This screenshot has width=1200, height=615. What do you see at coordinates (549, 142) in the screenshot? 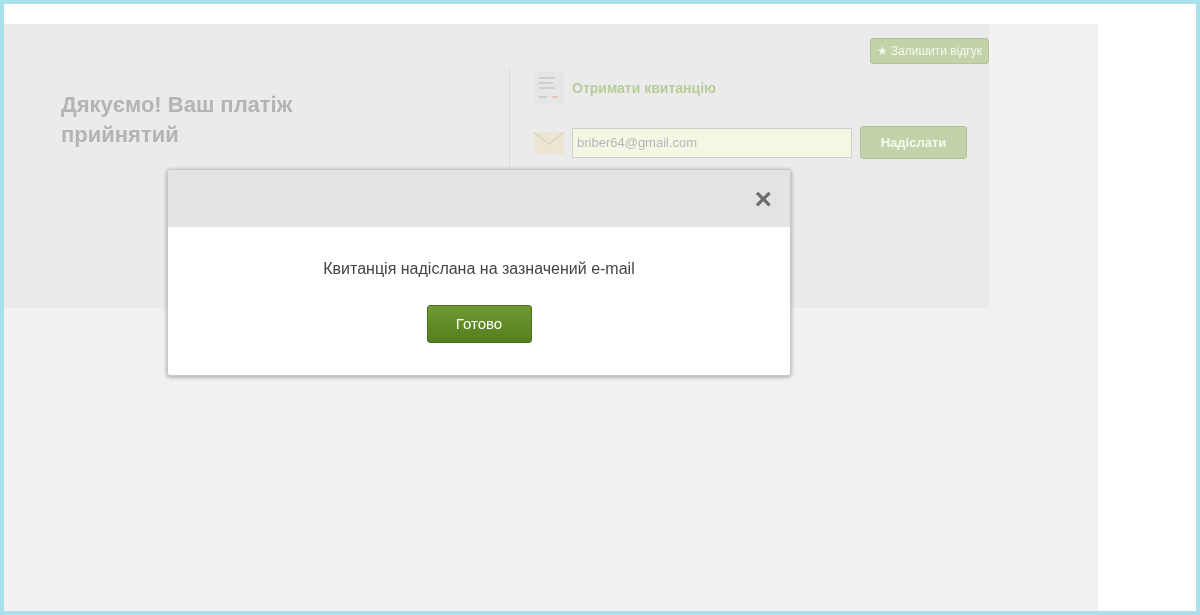
I see `envelope-icon` at bounding box center [549, 142].